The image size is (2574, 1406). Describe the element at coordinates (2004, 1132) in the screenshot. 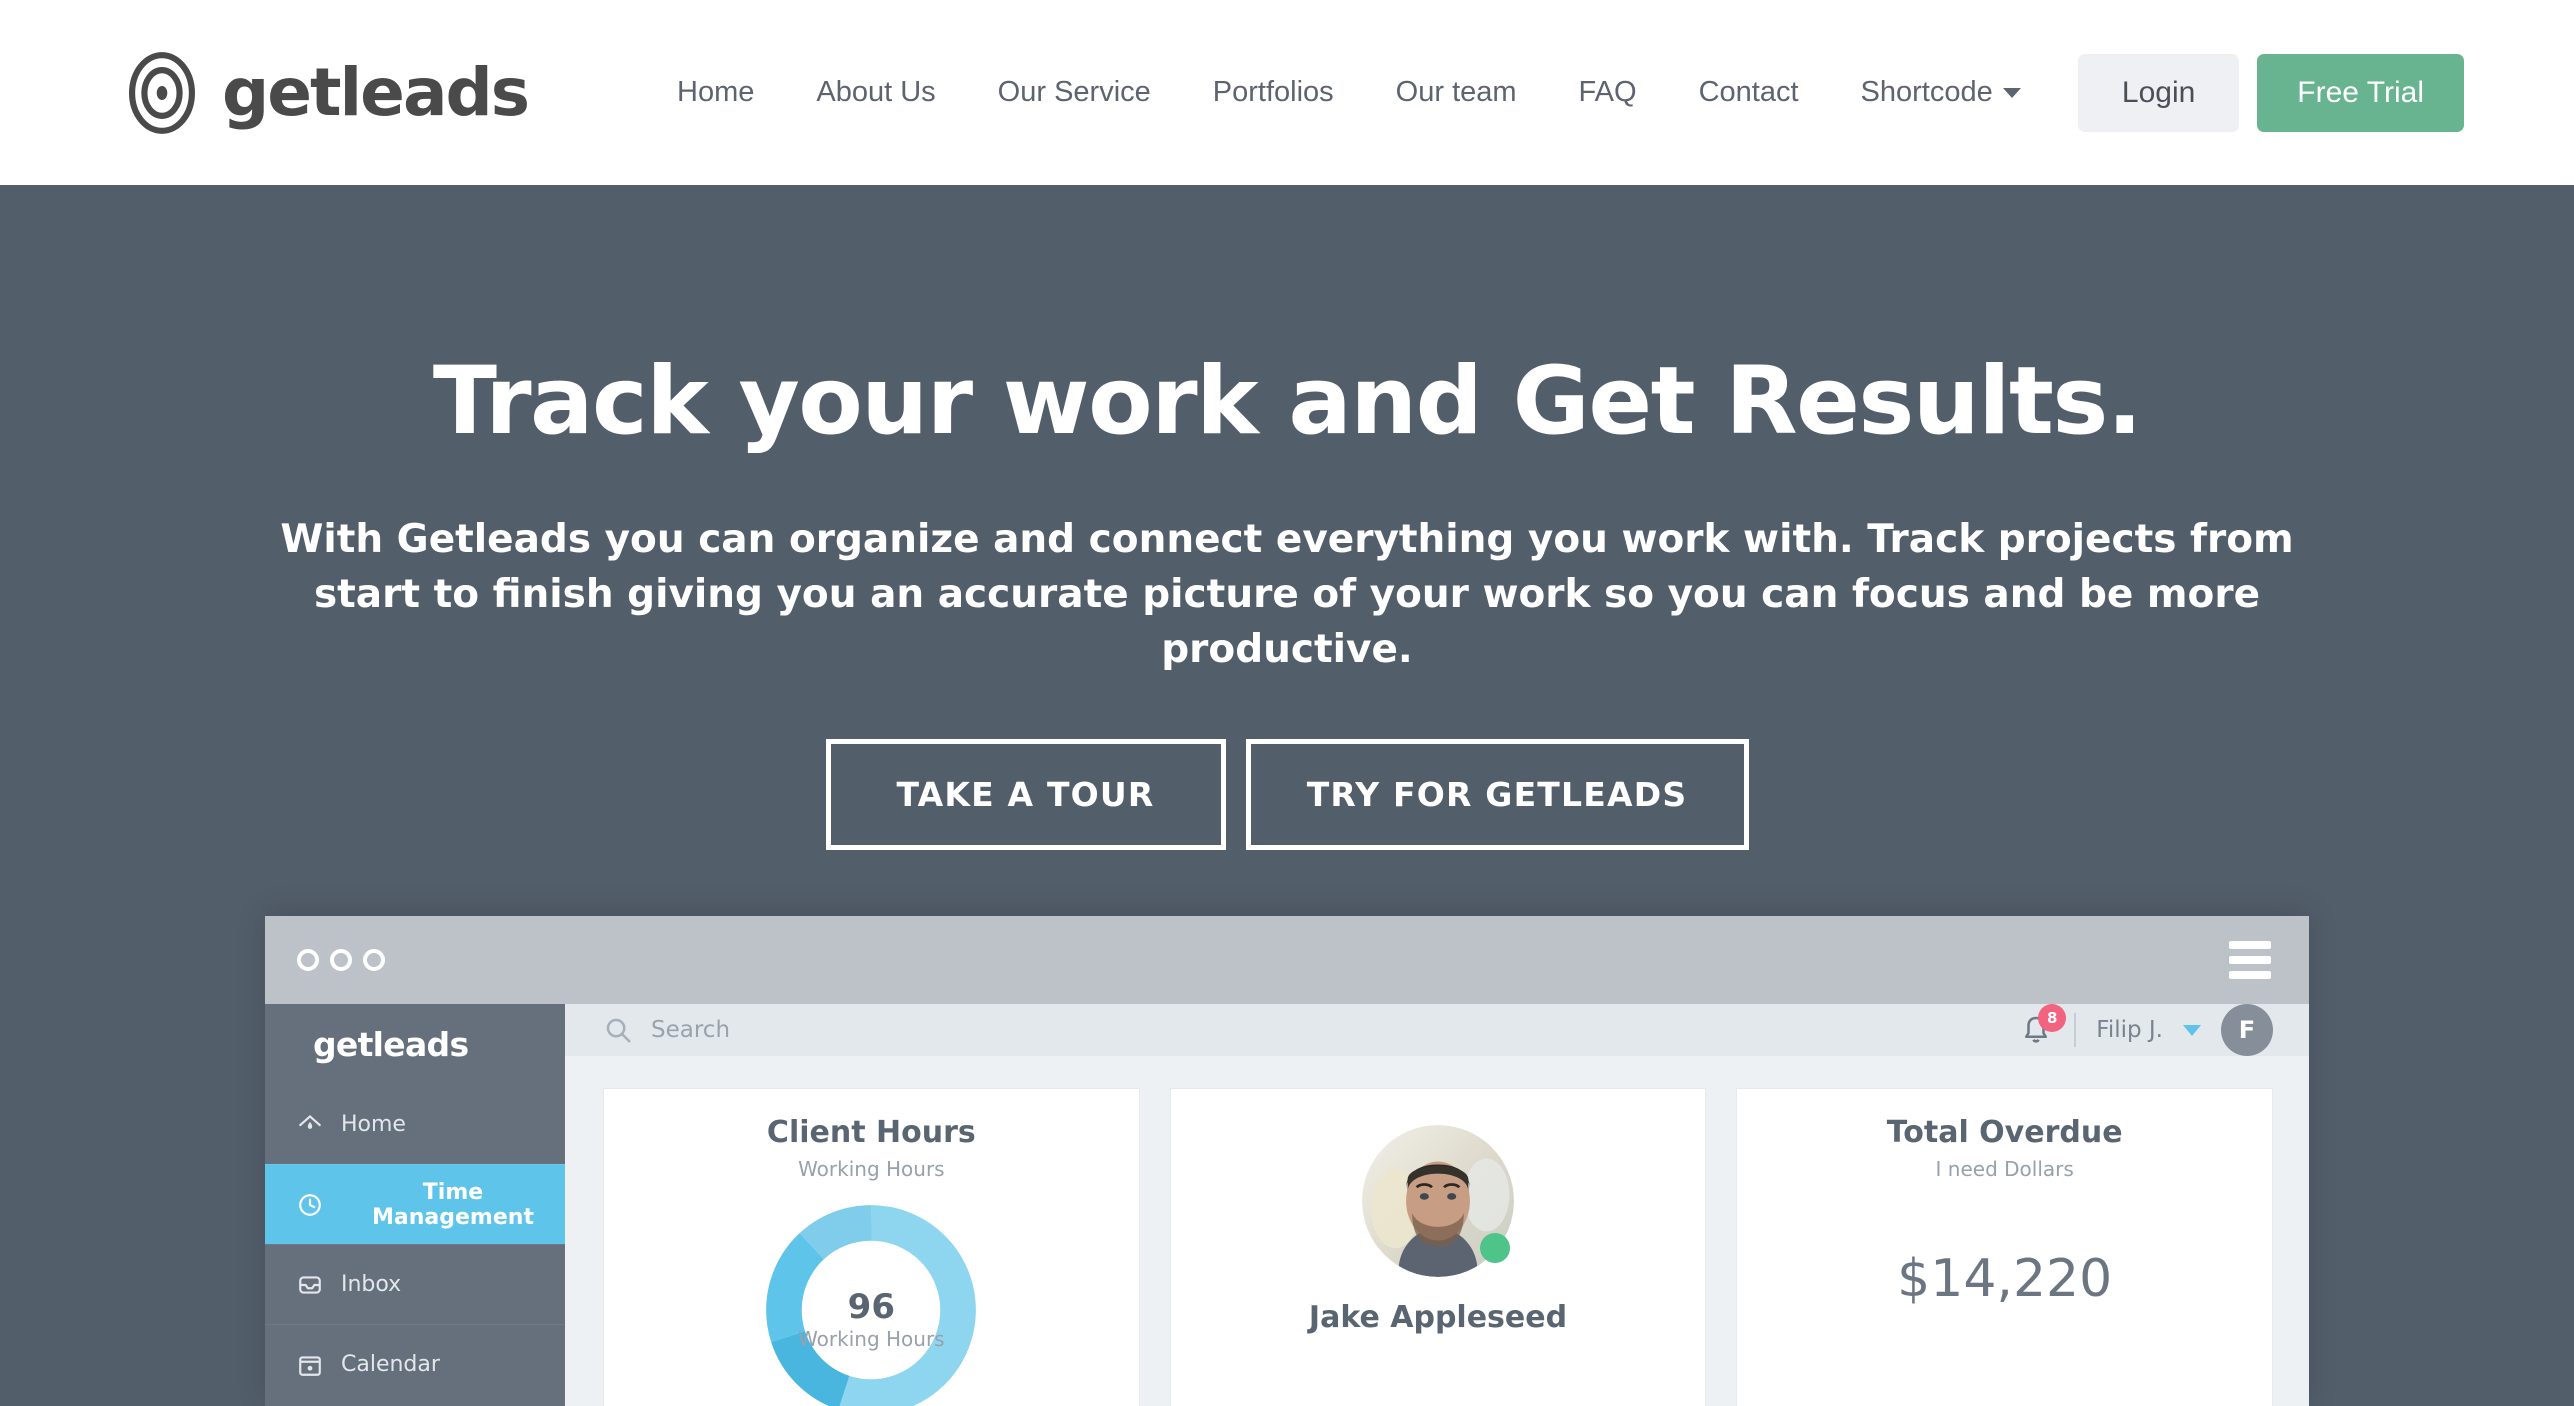

I see `card-total-overdue-title: Total Overdue` at that location.